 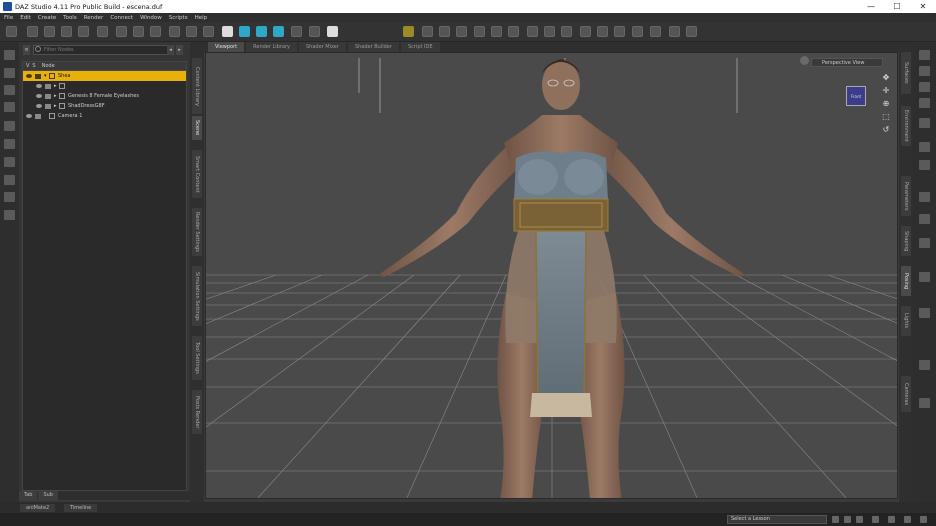 What do you see at coordinates (924, 165) in the screenshot?
I see `render-side-icon` at bounding box center [924, 165].